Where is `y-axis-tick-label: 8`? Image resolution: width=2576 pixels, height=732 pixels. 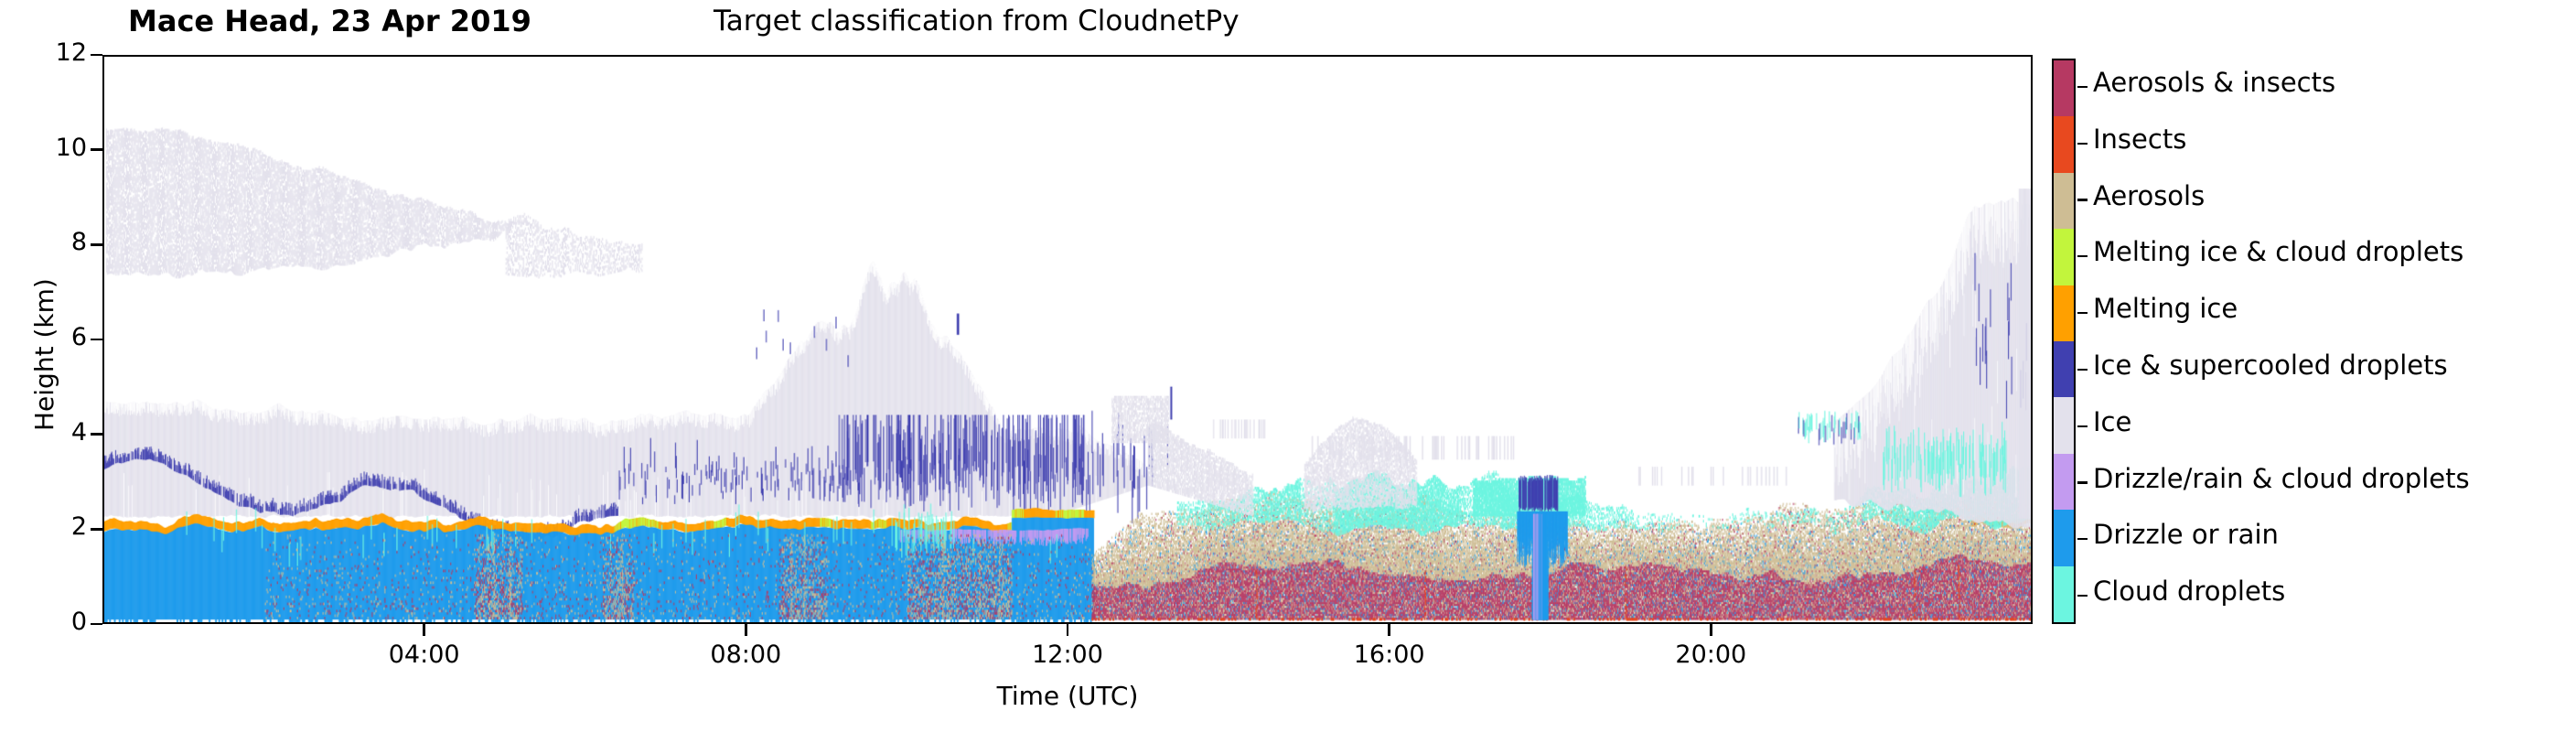 y-axis-tick-label: 8 is located at coordinates (79, 243).